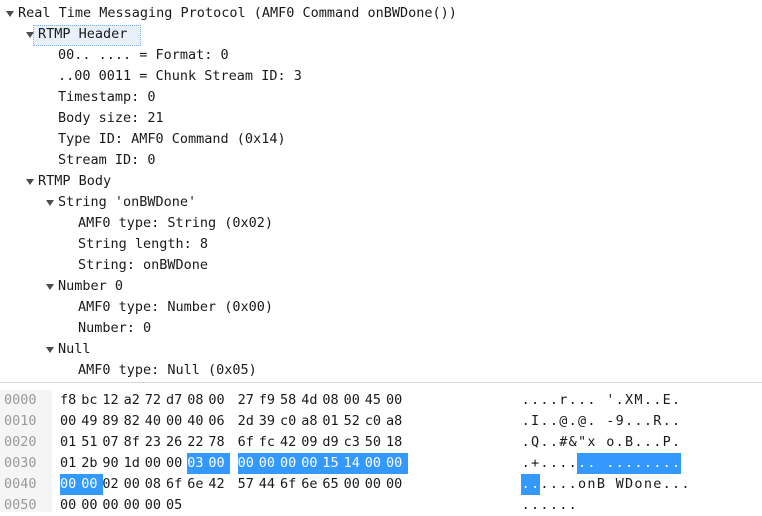 Image resolution: width=762 pixels, height=516 pixels. I want to click on hex-byte: 12, so click(113, 400).